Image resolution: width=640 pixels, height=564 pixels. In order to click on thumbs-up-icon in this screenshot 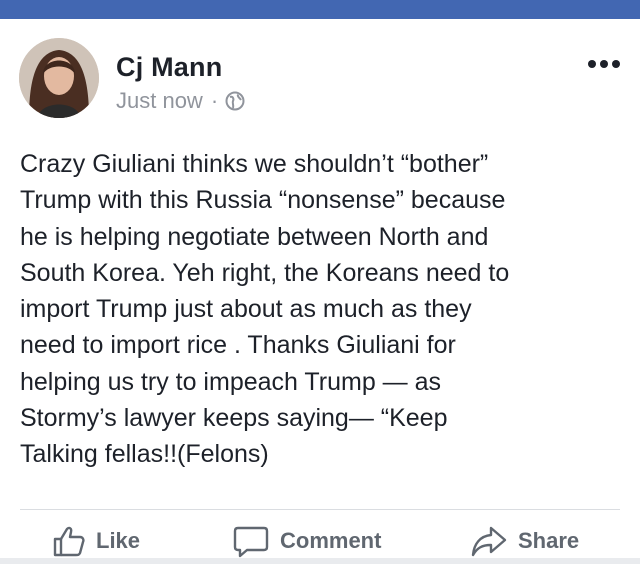, I will do `click(69, 541)`.